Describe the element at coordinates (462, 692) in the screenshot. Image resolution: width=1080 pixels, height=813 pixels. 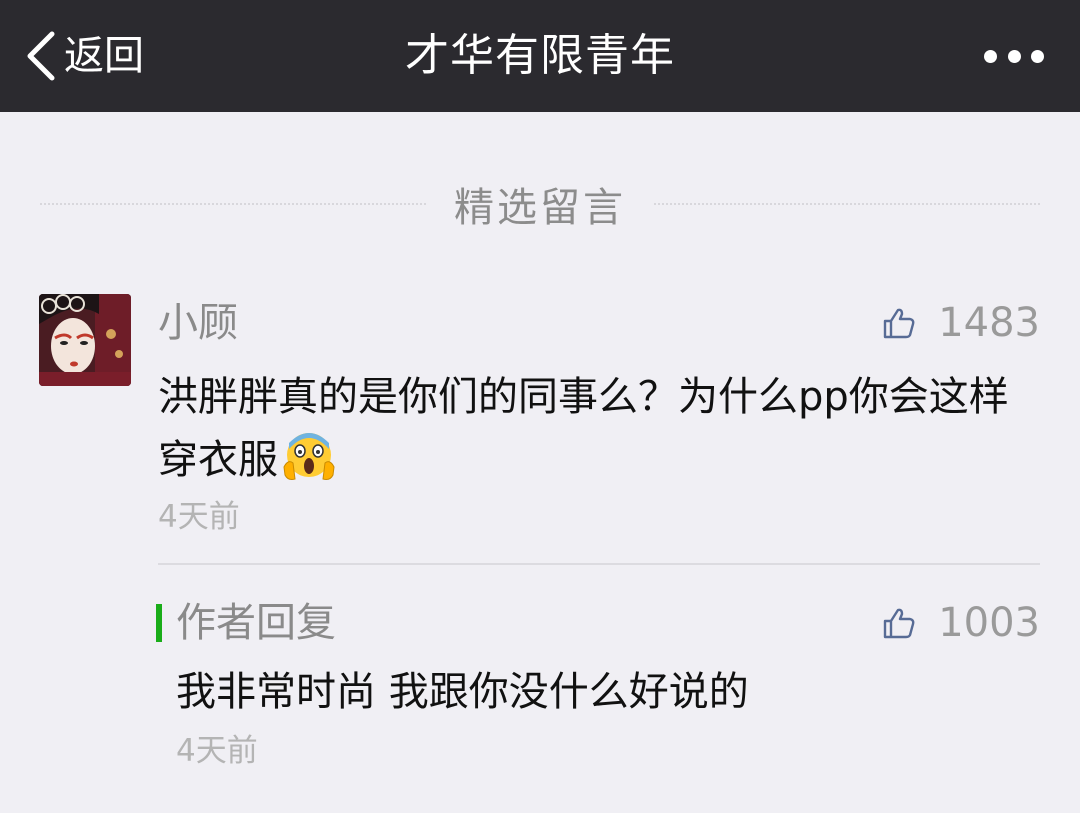
I see `reply-text: 我非常时尚 我跟你没什么好说的` at that location.